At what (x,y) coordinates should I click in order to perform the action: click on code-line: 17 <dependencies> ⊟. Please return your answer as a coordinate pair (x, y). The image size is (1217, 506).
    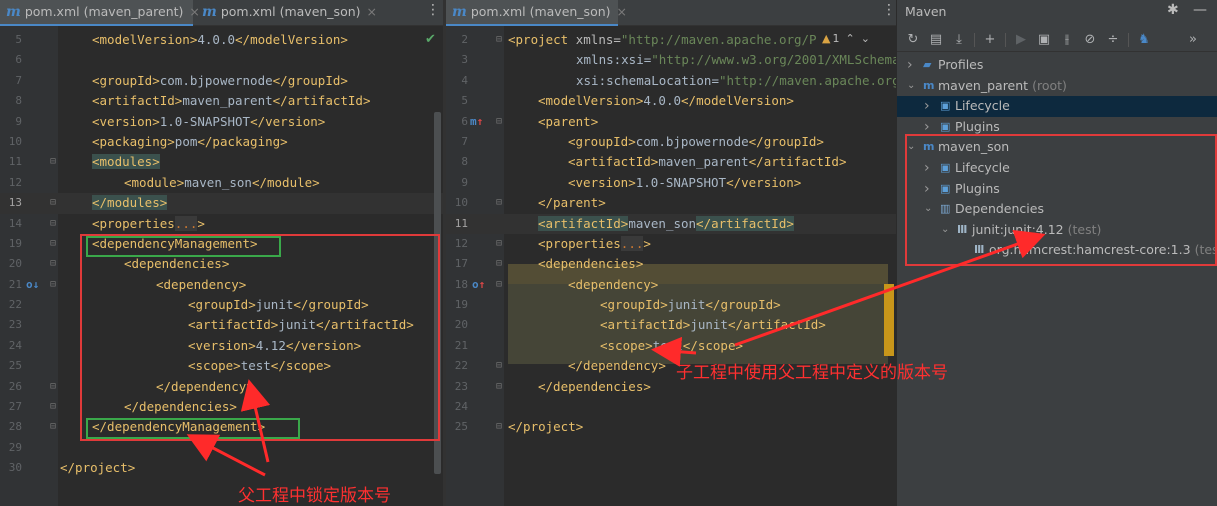
    Looking at the image, I should click on (671, 264).